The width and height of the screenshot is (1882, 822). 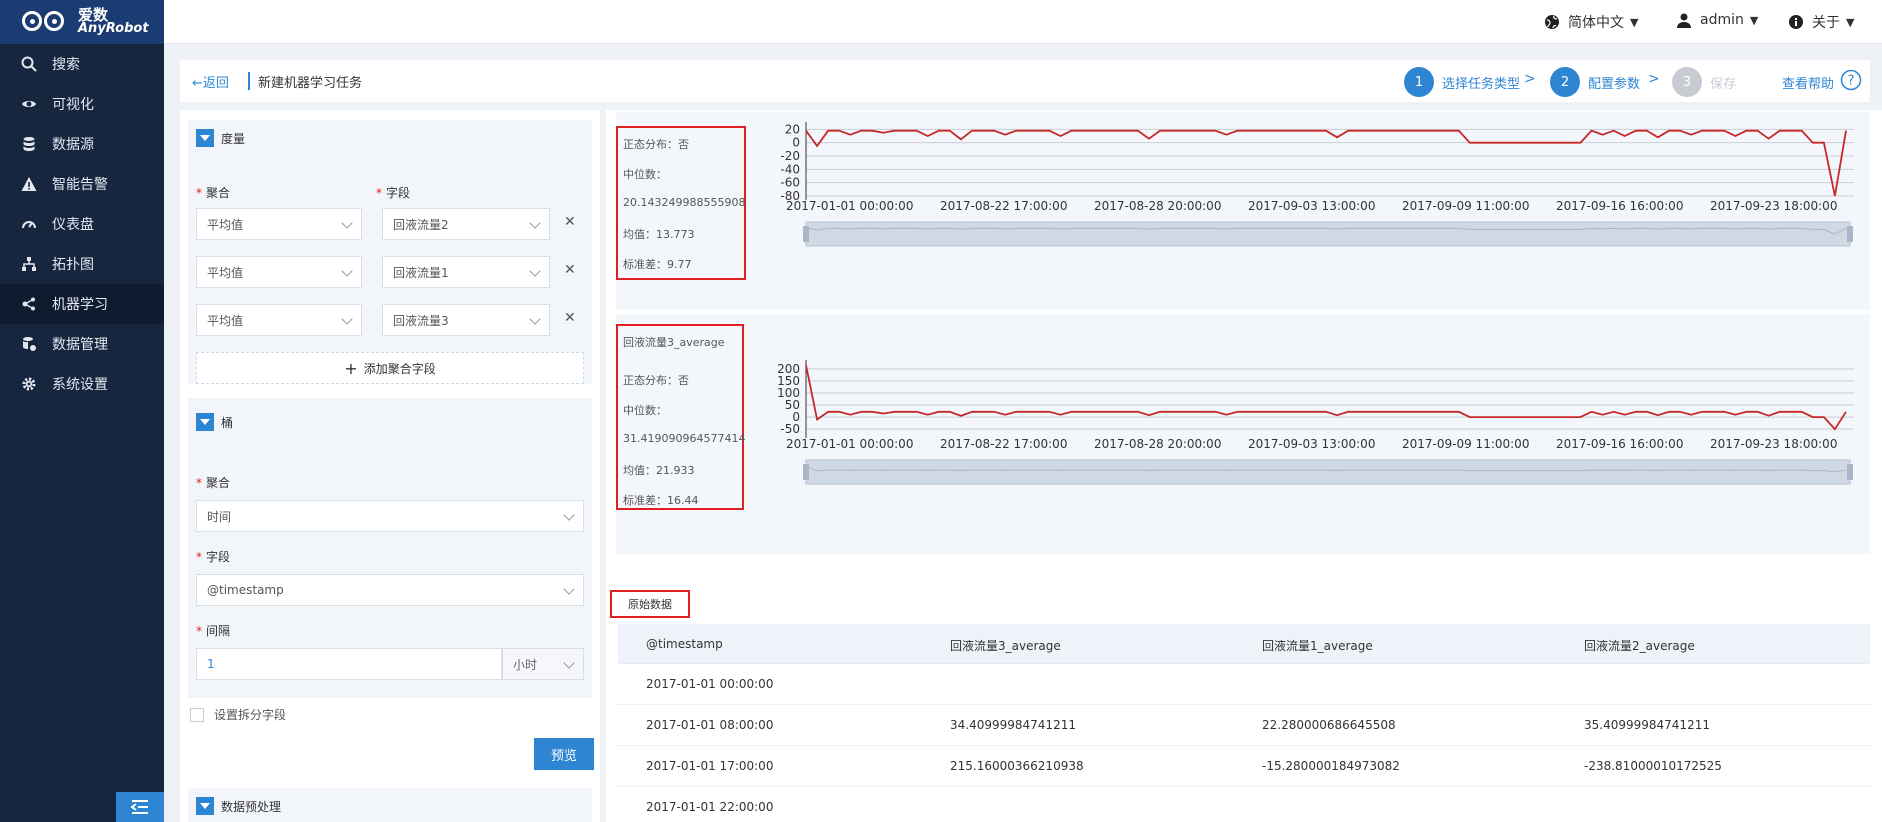 What do you see at coordinates (1796, 22) in the screenshot?
I see `info-icon` at bounding box center [1796, 22].